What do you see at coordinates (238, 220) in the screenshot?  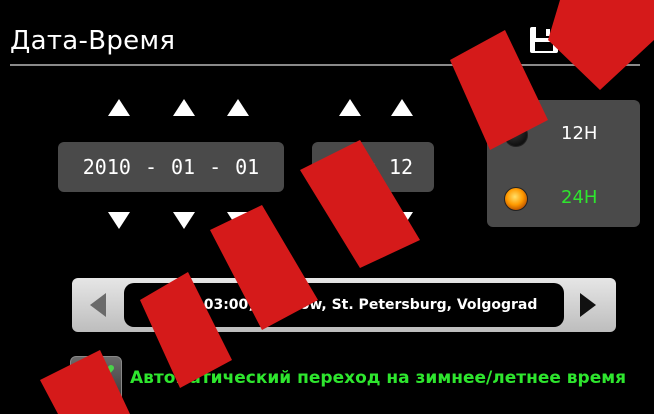 I see `day-down-arrow` at bounding box center [238, 220].